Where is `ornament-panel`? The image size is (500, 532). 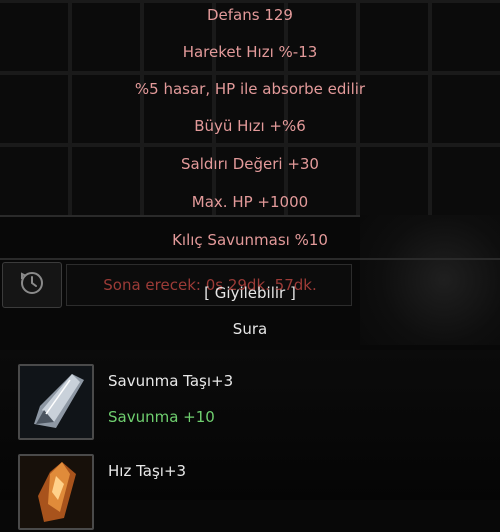
ornament-panel is located at coordinates (430, 280).